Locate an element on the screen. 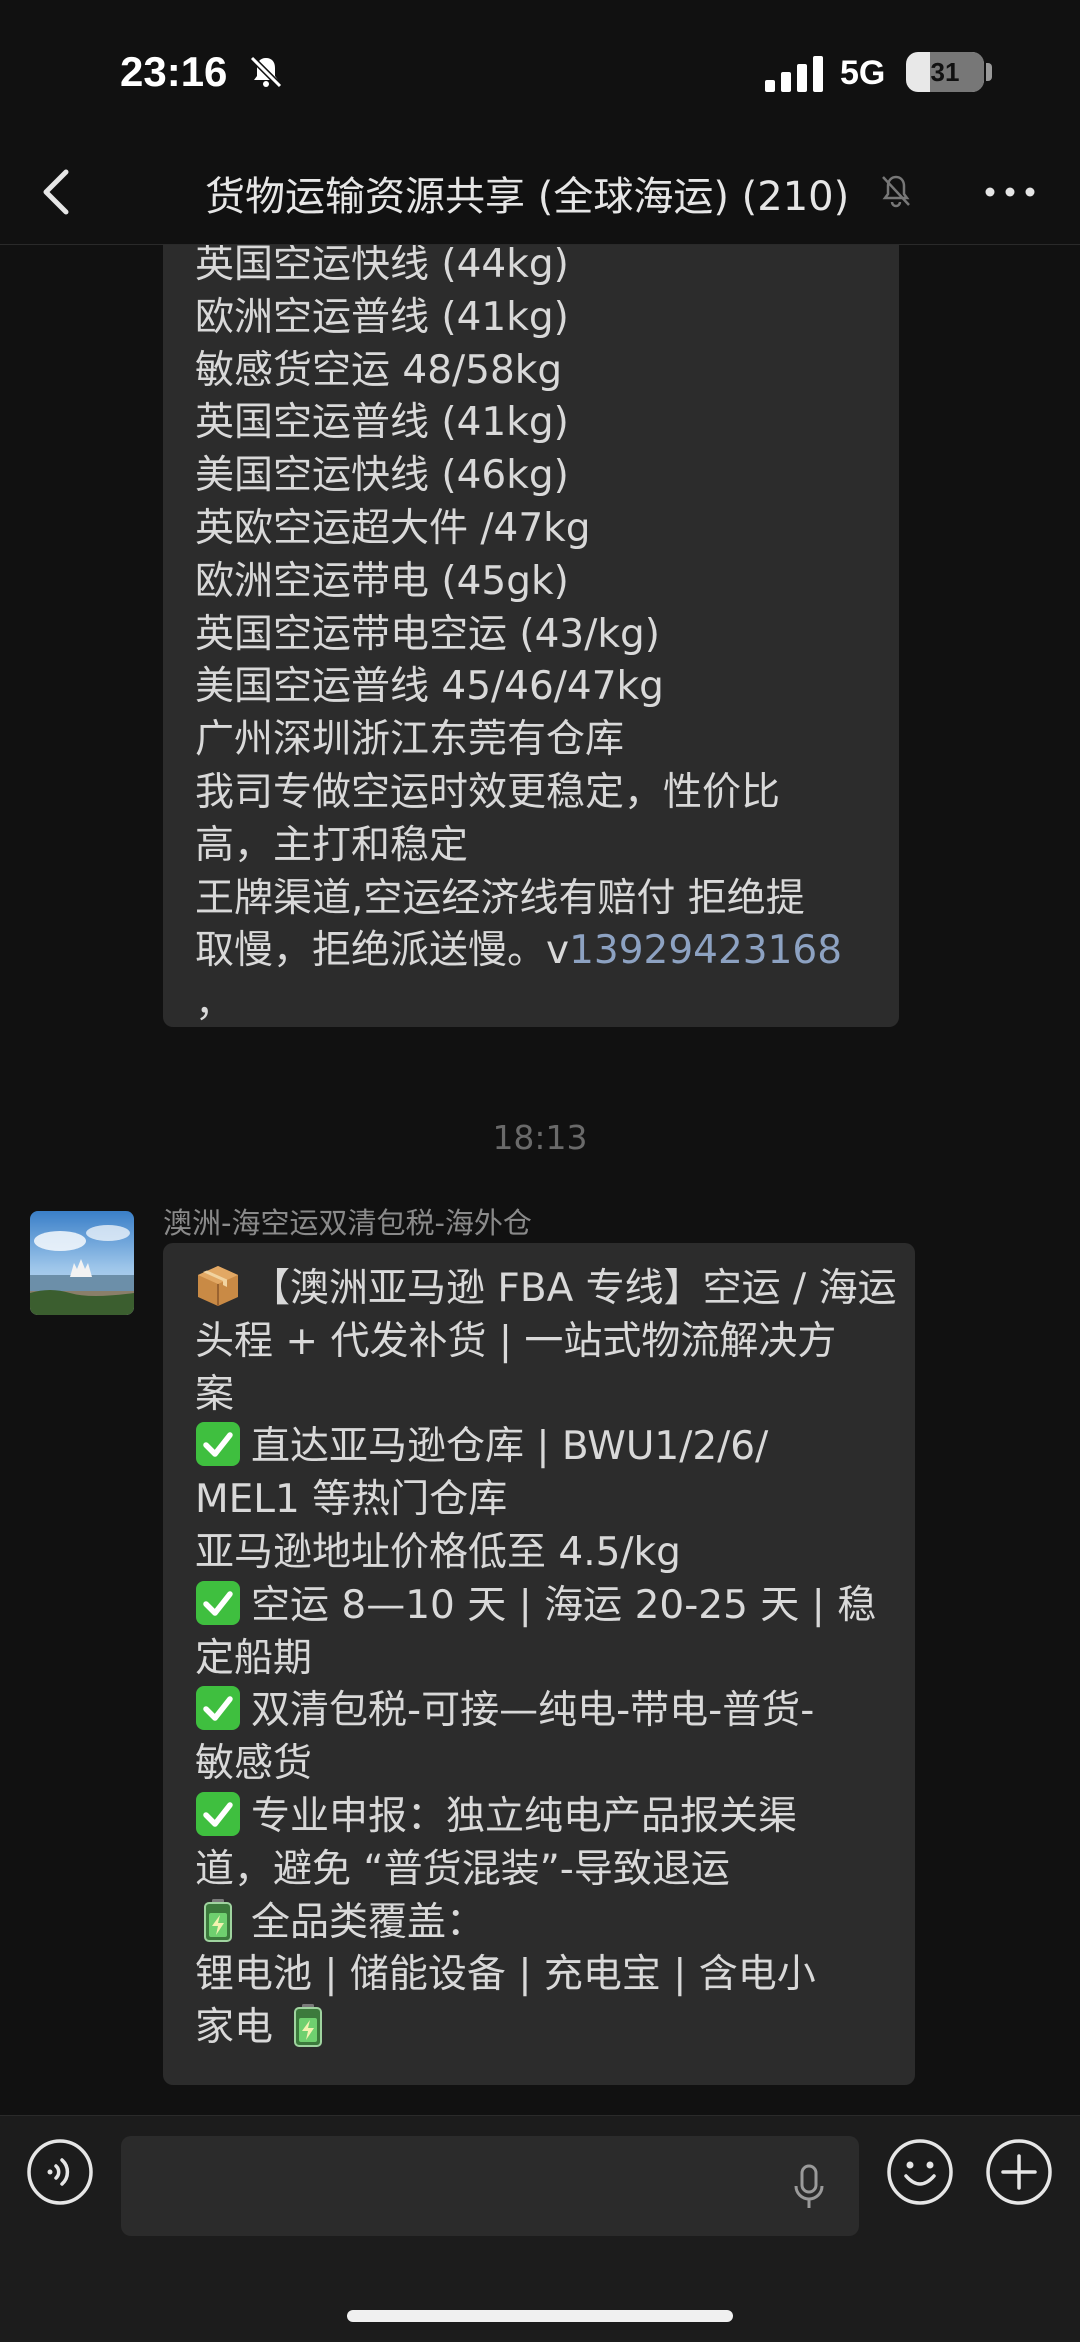 The image size is (1080, 2342). message-line: 王牌渠道,空运经济线有赔付 拒绝提 is located at coordinates (500, 898).